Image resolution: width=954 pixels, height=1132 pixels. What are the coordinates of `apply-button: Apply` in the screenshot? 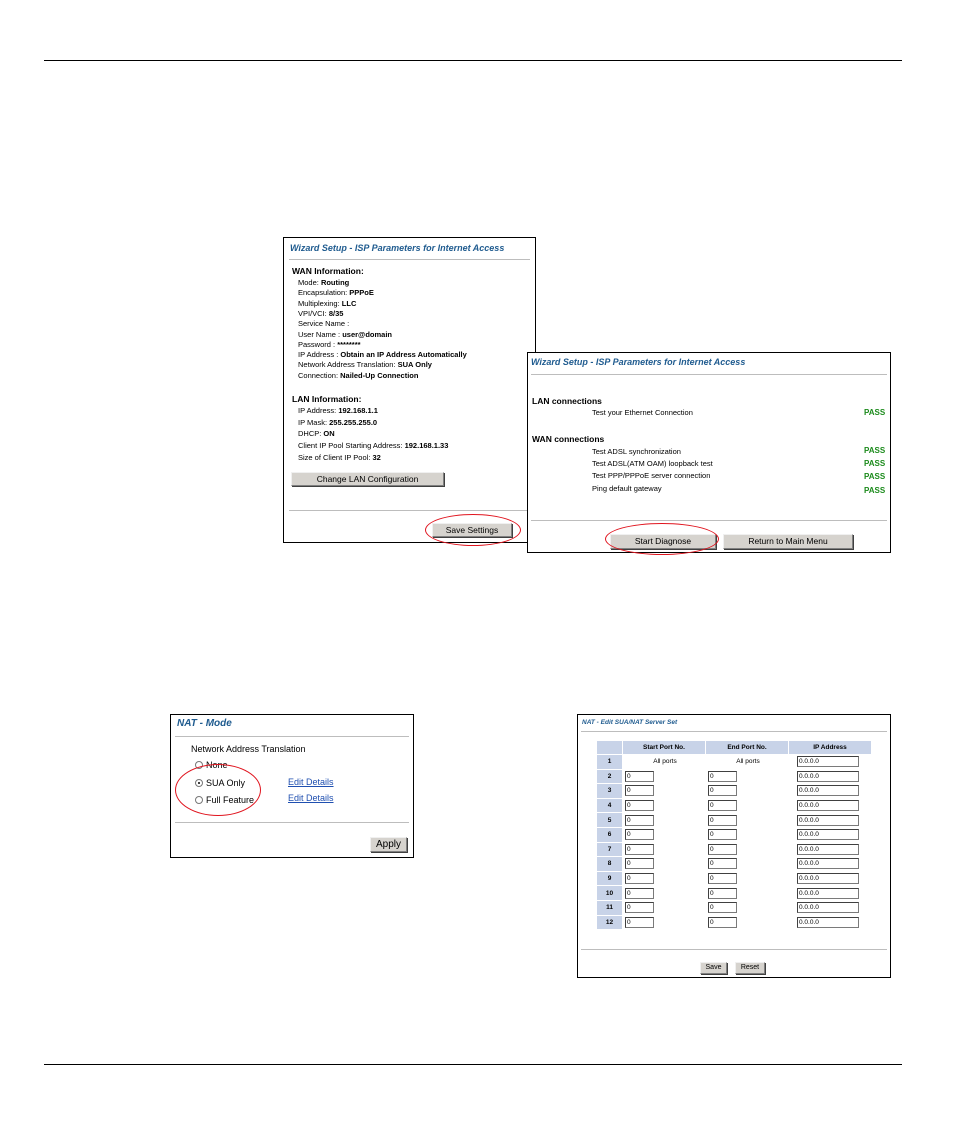 It's located at (388, 844).